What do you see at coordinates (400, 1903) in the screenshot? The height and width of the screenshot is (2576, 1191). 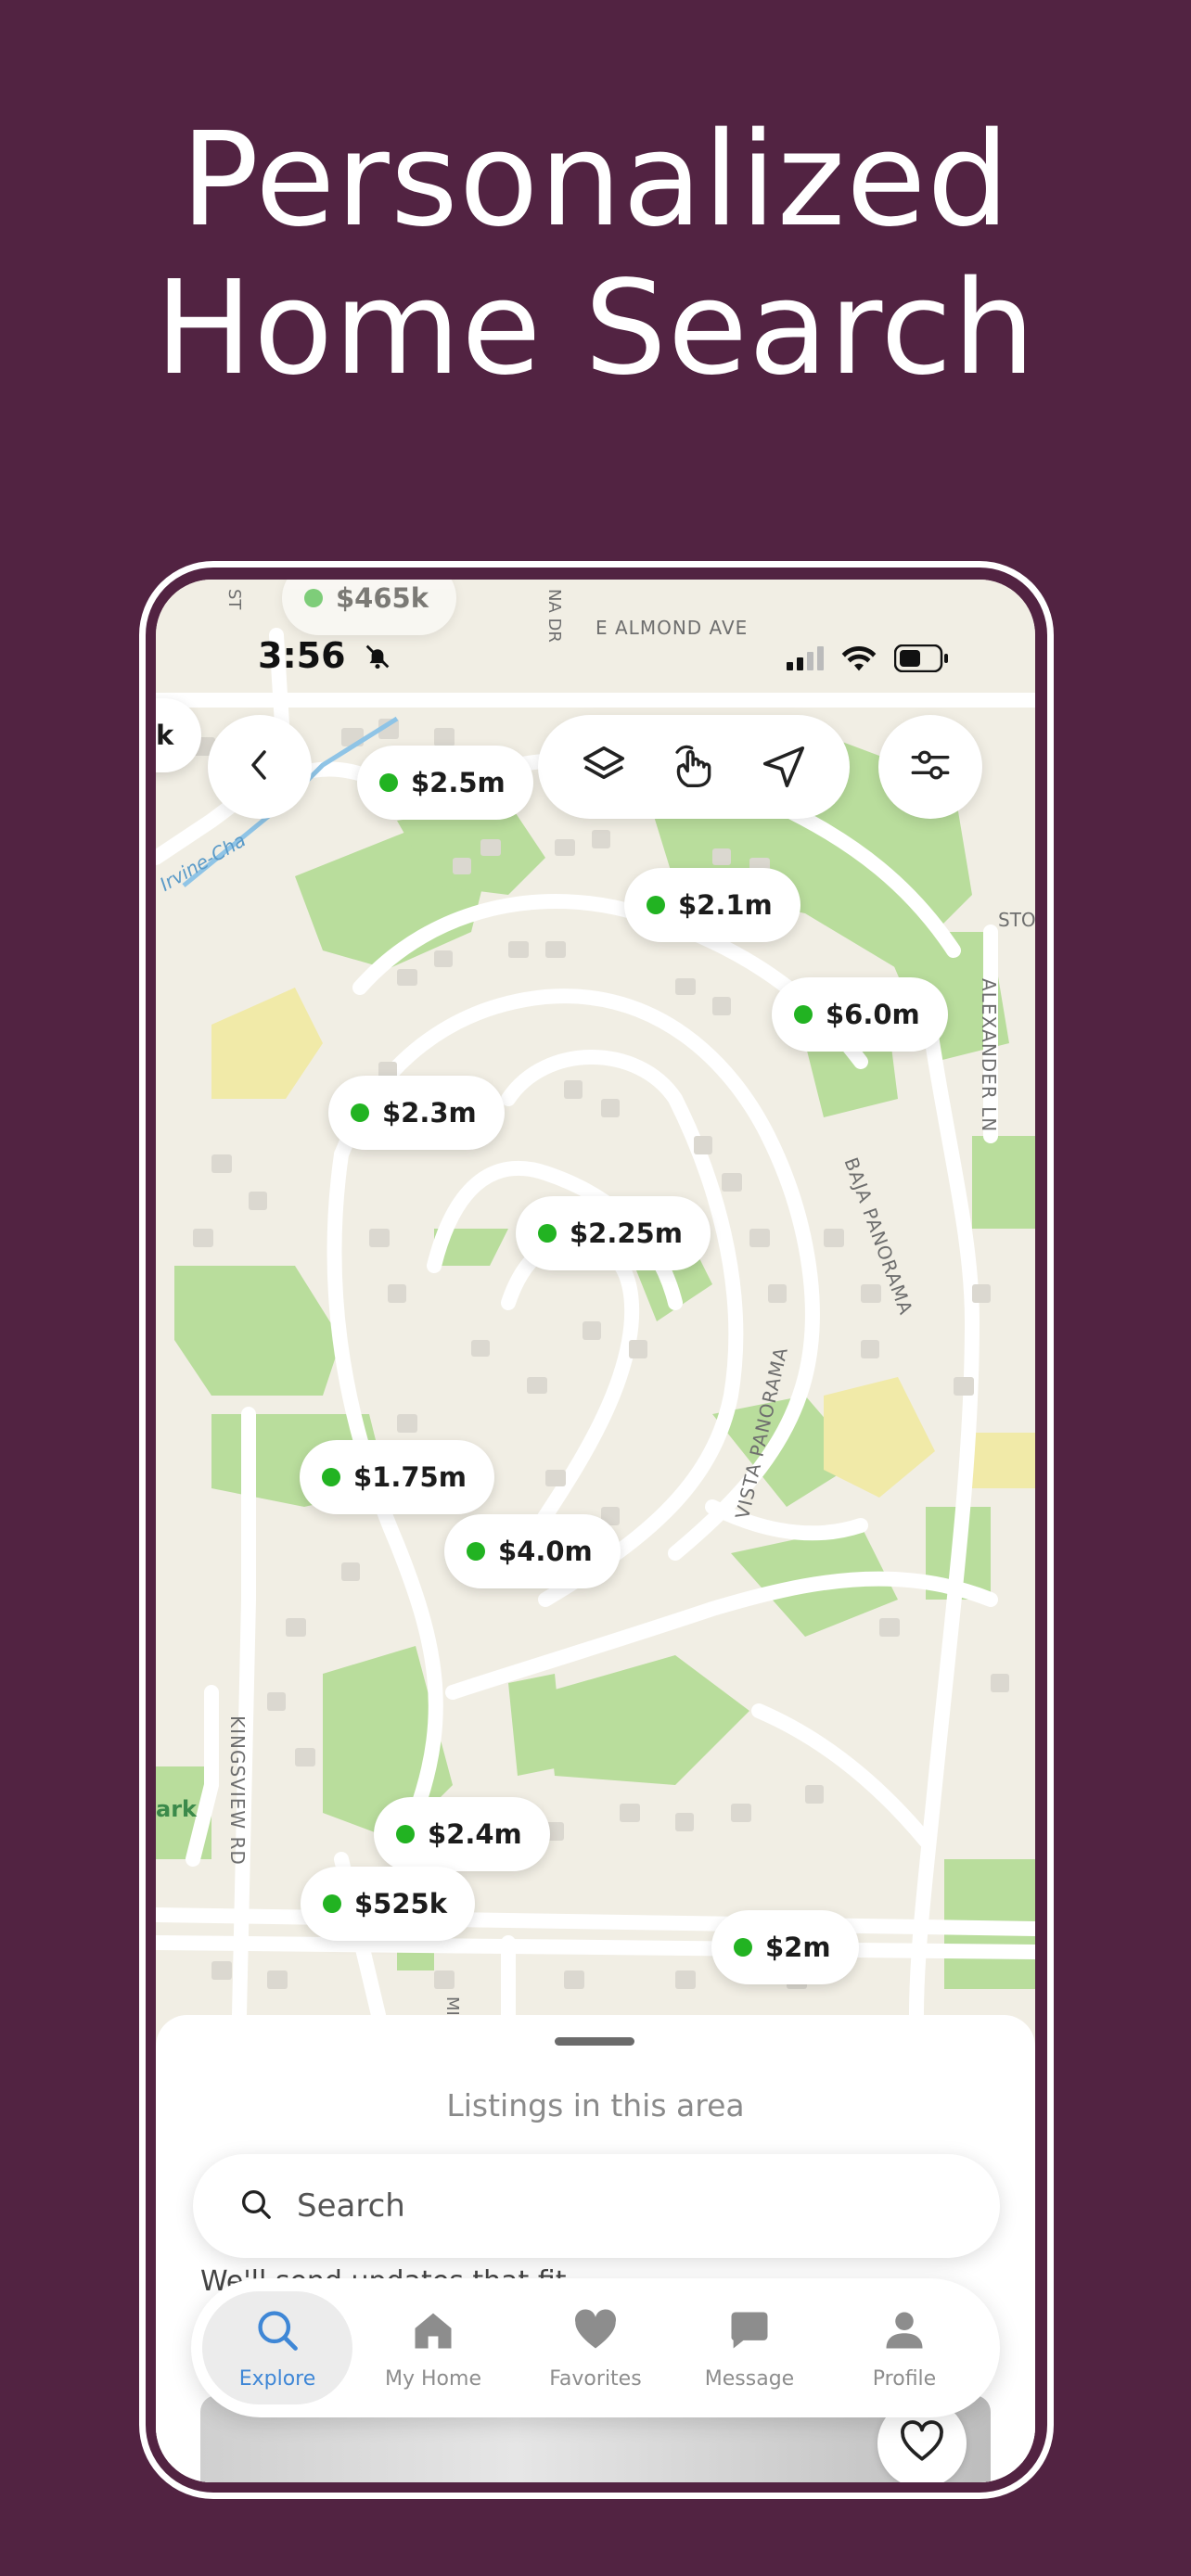 I see `price-pin-label: $525k` at bounding box center [400, 1903].